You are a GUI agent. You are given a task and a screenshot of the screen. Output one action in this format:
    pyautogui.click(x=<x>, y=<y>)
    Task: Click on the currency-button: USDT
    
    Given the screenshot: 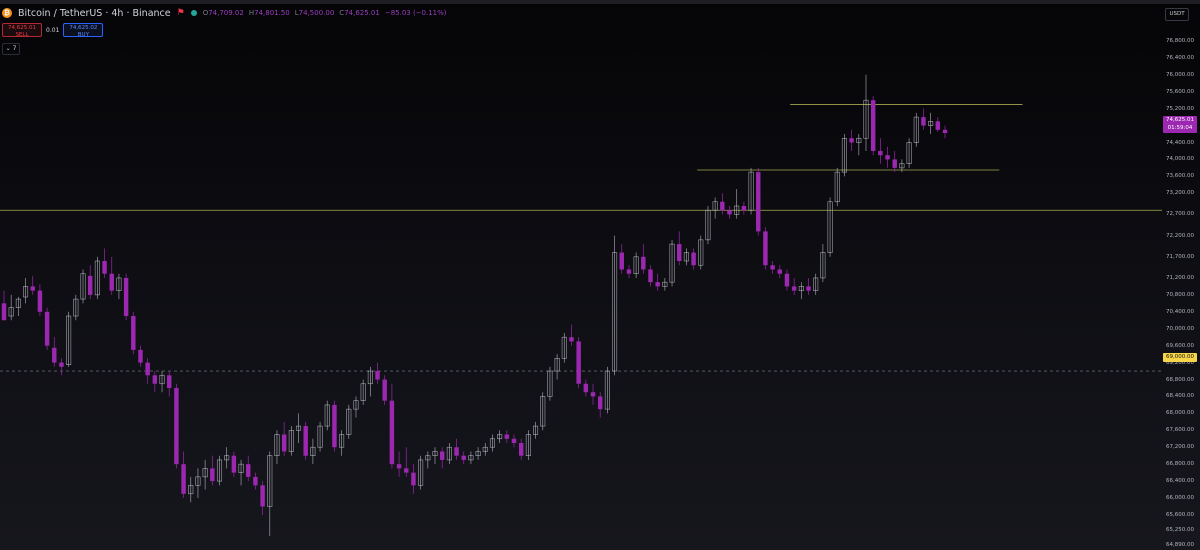 What is the action you would take?
    pyautogui.click(x=1177, y=14)
    